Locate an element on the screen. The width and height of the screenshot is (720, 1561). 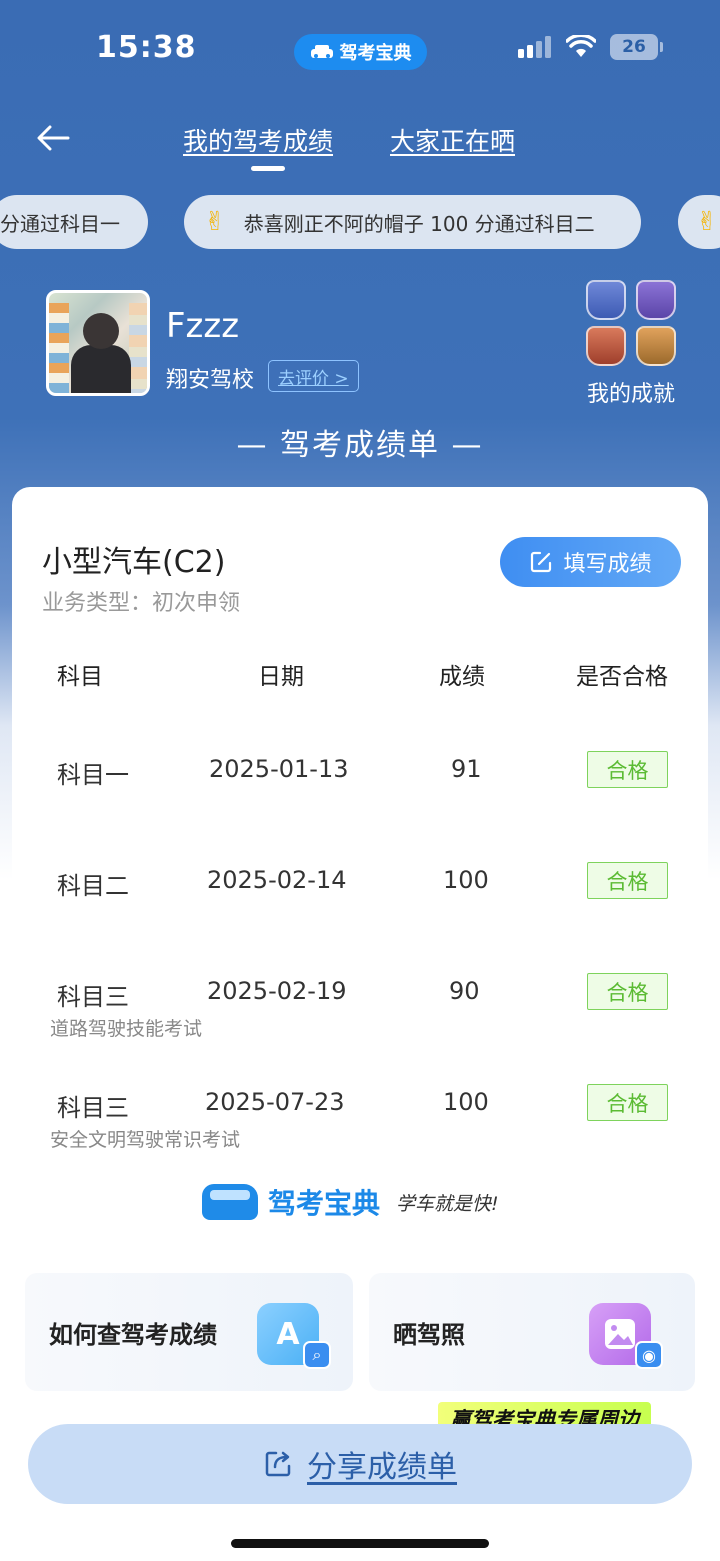
badge-subject-two-icon is located at coordinates (656, 300).